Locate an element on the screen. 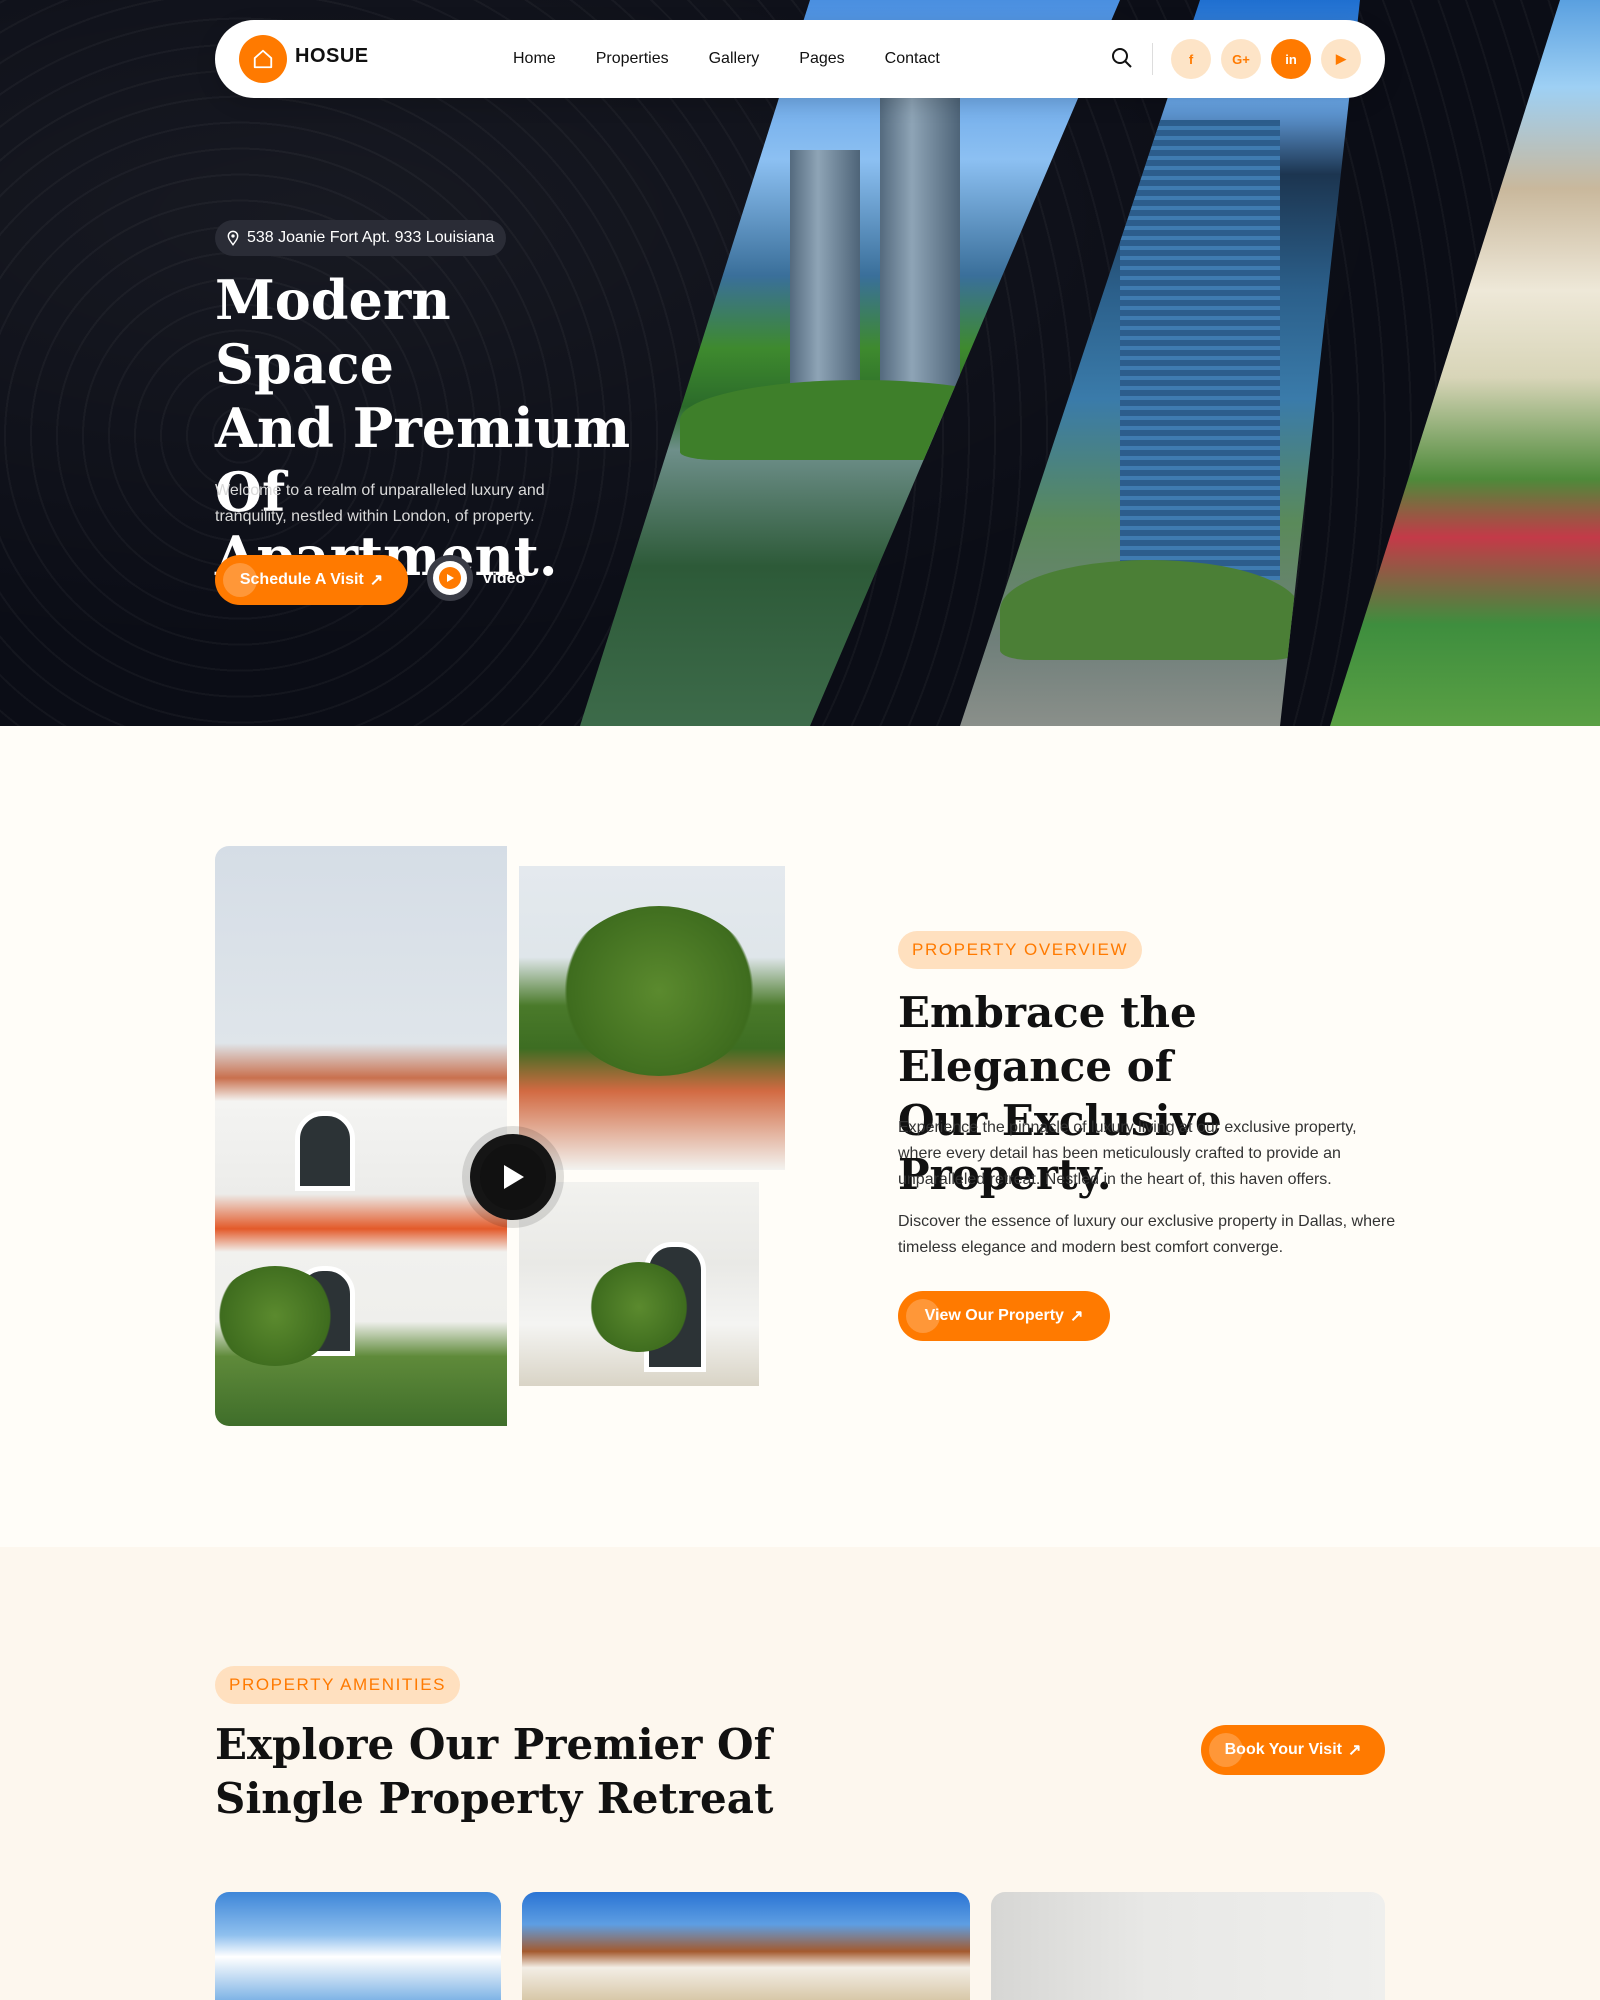 The width and height of the screenshot is (1600, 2000). palm-photo-top-right is located at coordinates (652, 1018).